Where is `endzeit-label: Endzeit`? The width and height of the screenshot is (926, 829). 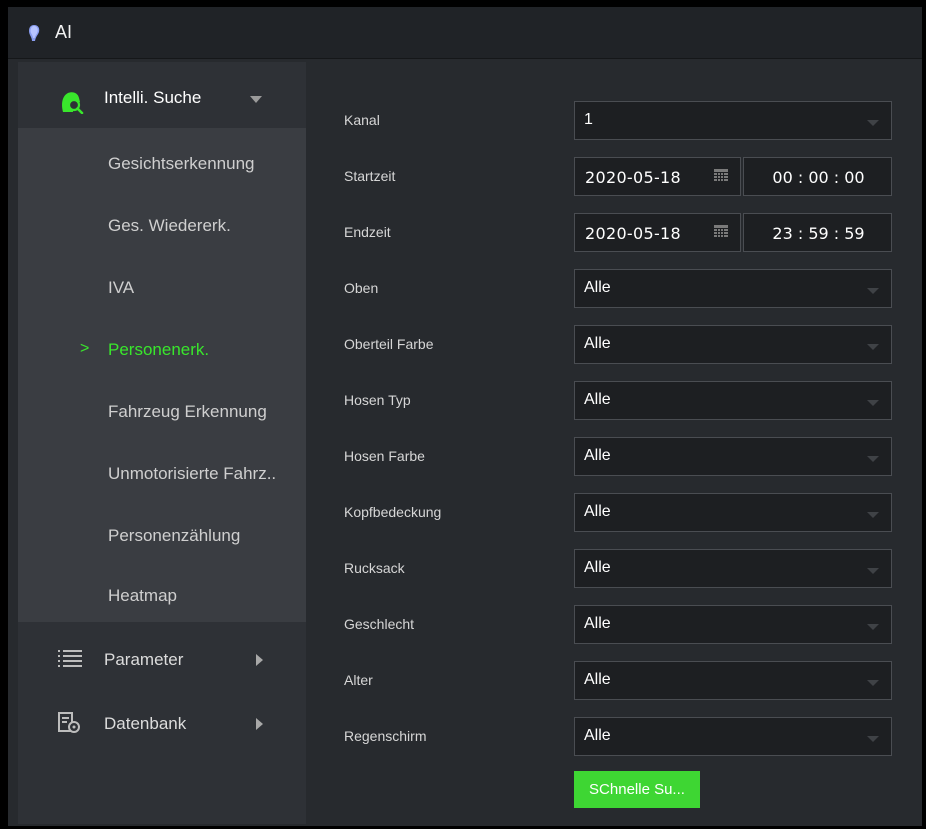 endzeit-label: Endzeit is located at coordinates (367, 232).